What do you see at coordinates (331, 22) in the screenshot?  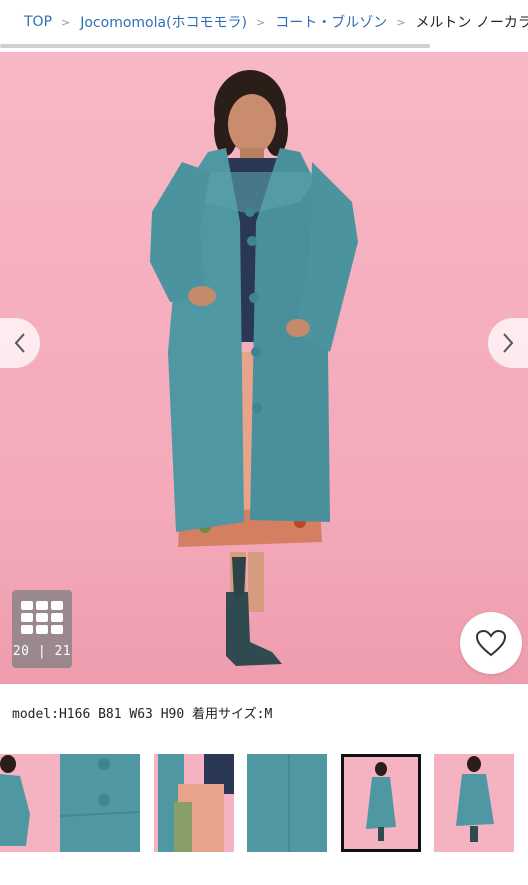 I see `breadcrumb-link-category: コート・ブルゾン` at bounding box center [331, 22].